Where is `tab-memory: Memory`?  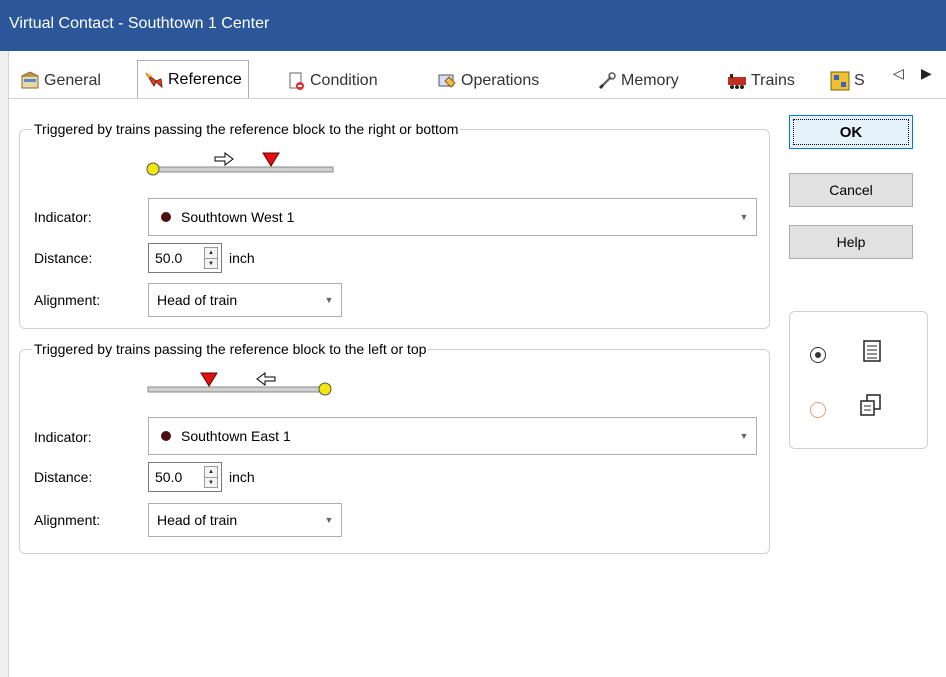 tab-memory: Memory is located at coordinates (638, 81).